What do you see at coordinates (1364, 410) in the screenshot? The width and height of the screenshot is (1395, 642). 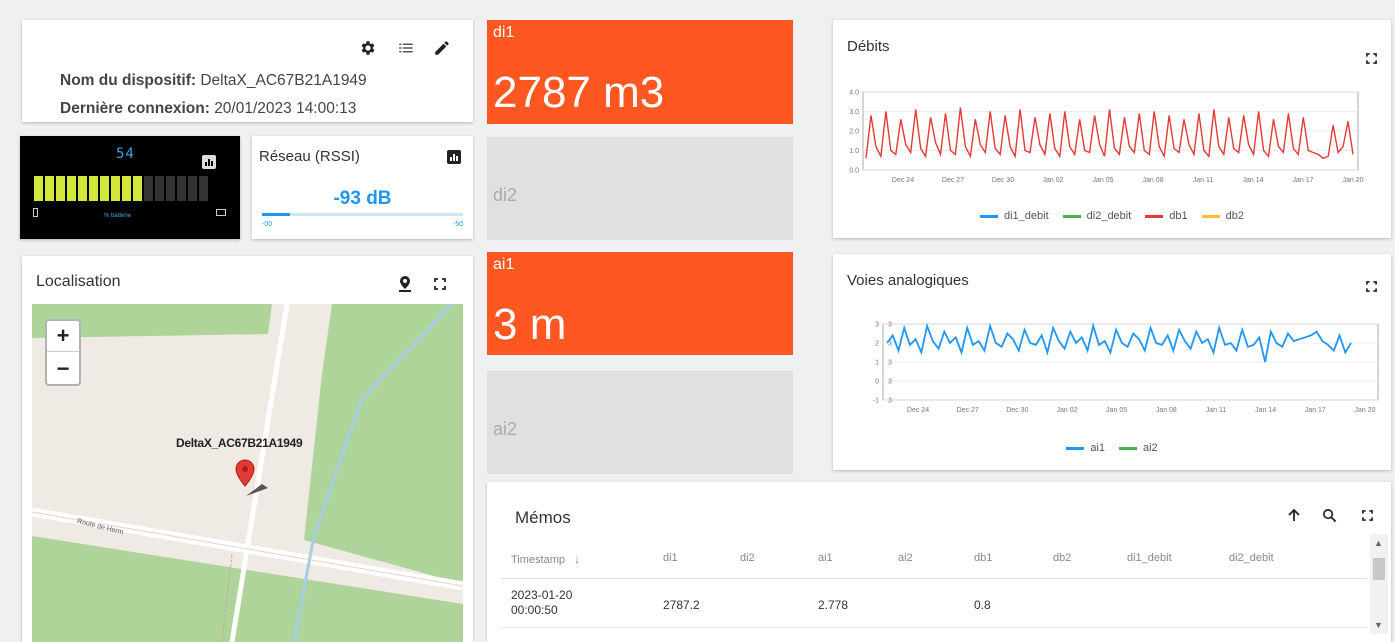 I see `x-tick-label: Jan 20` at bounding box center [1364, 410].